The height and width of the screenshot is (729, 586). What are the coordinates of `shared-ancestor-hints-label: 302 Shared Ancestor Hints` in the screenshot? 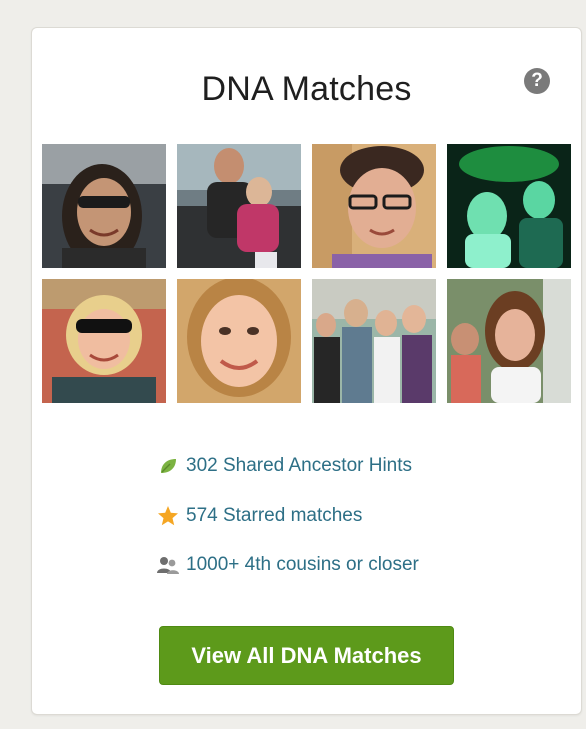 It's located at (299, 465).